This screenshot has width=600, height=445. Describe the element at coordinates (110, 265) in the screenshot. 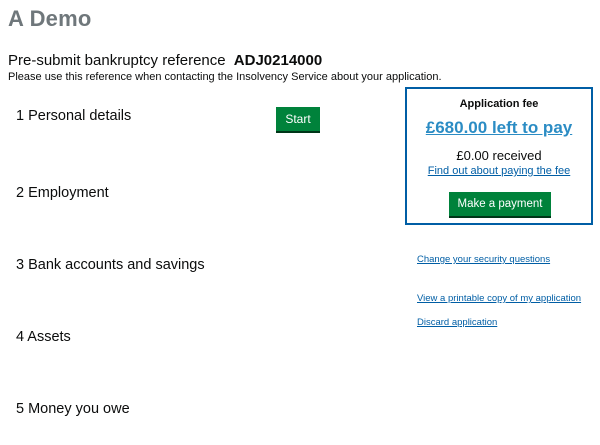

I see `section-bank-accounts: 3 Bank accounts and savings` at that location.